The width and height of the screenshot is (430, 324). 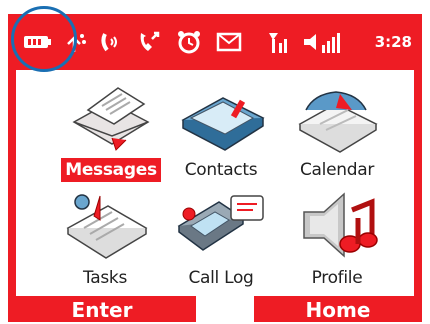 I want to click on battery-highlight-circle, so click(x=44, y=39).